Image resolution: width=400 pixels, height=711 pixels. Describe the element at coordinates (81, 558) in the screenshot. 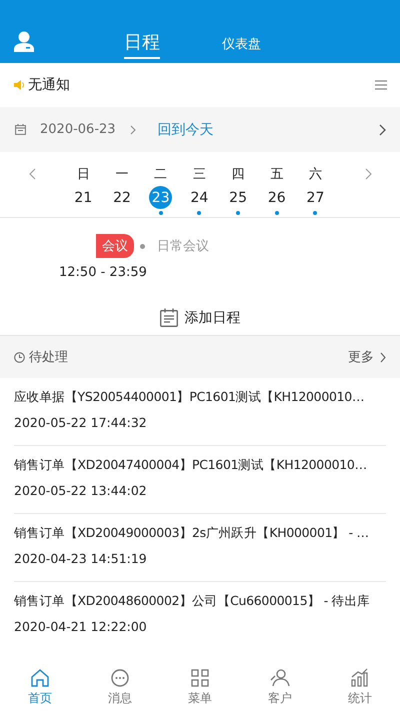

I see `pending-time: 2020-04-23 14:51:19` at that location.